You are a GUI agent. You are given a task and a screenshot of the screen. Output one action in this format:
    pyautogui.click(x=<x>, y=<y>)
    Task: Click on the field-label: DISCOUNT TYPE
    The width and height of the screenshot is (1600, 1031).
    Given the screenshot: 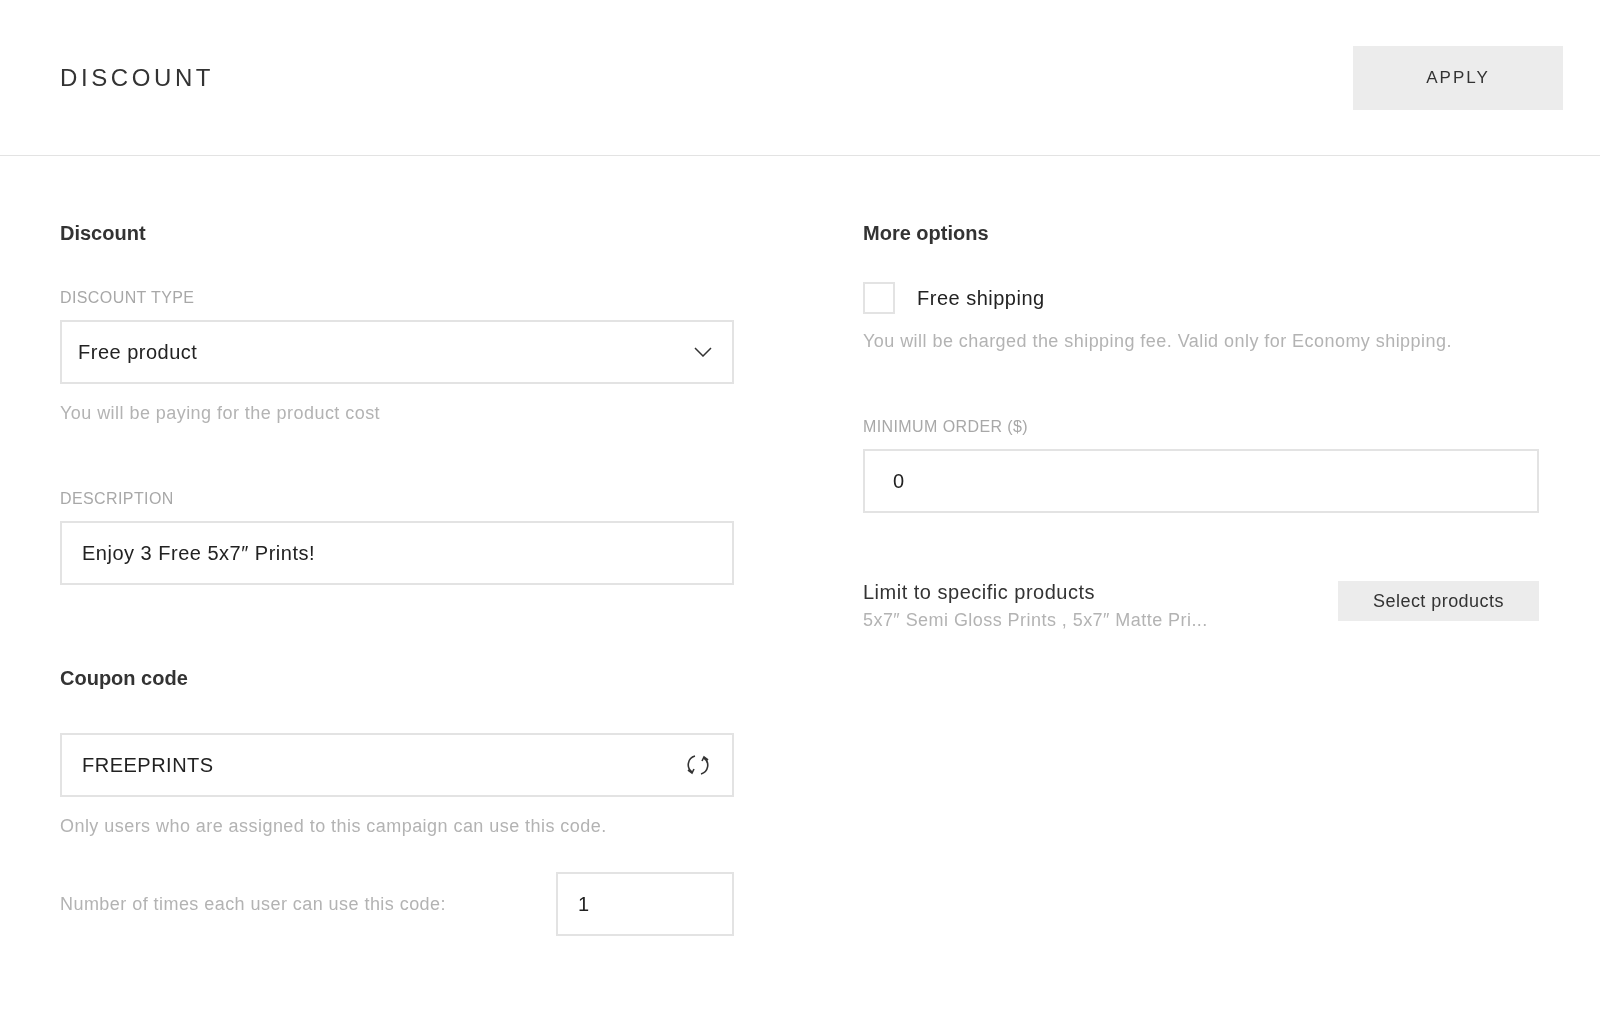 What is the action you would take?
    pyautogui.click(x=128, y=298)
    